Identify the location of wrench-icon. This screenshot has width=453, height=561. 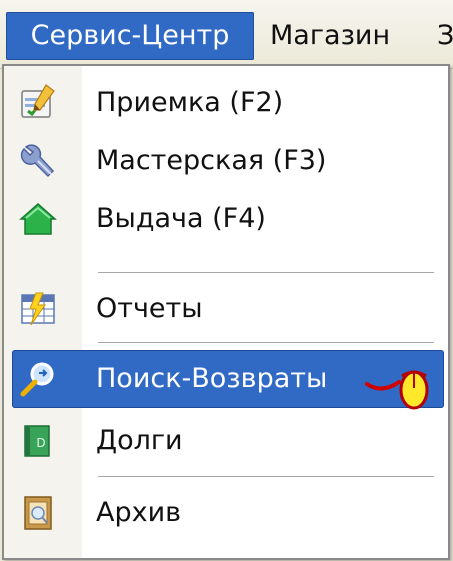
(37, 161).